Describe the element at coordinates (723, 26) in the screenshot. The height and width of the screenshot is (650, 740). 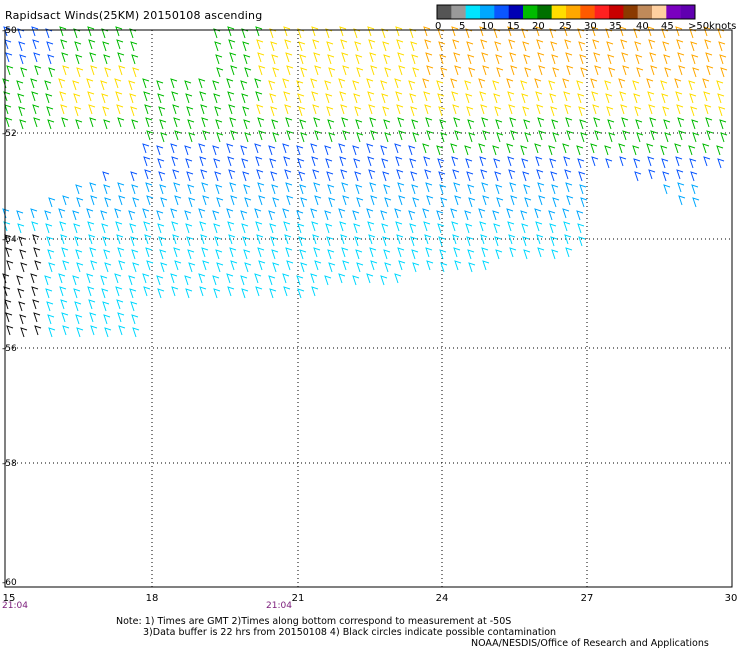
I see `scale-units: knots` at that location.